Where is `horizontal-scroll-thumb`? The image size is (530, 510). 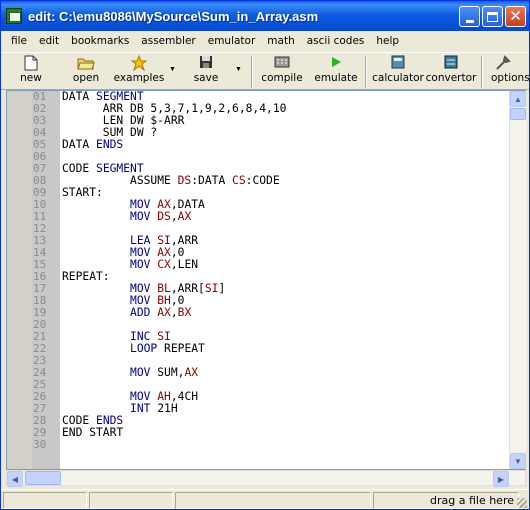
horizontal-scroll-thumb is located at coordinates (43, 478).